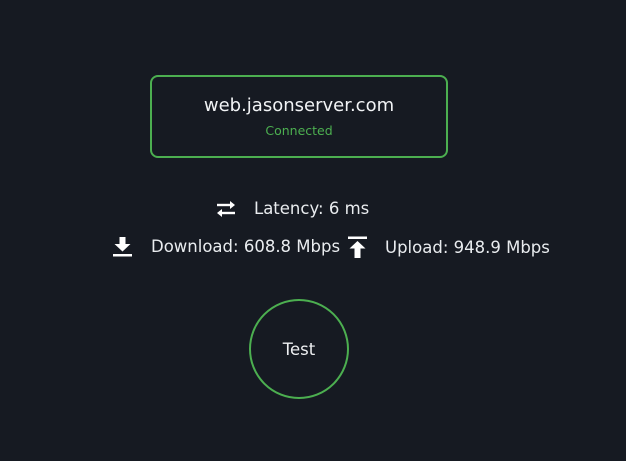 This screenshot has width=626, height=461. I want to click on server-host: web.jasonserver.com, so click(299, 105).